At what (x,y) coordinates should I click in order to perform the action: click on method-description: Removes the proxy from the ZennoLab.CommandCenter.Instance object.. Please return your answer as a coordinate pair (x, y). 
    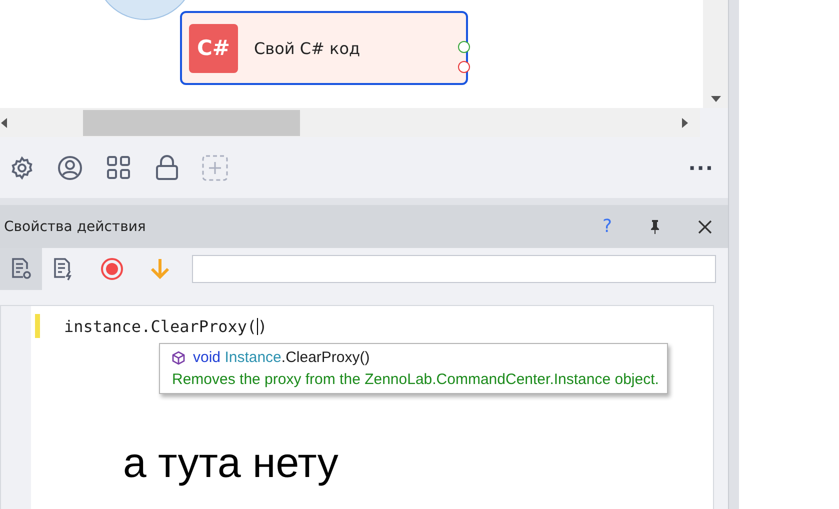
    Looking at the image, I should click on (415, 379).